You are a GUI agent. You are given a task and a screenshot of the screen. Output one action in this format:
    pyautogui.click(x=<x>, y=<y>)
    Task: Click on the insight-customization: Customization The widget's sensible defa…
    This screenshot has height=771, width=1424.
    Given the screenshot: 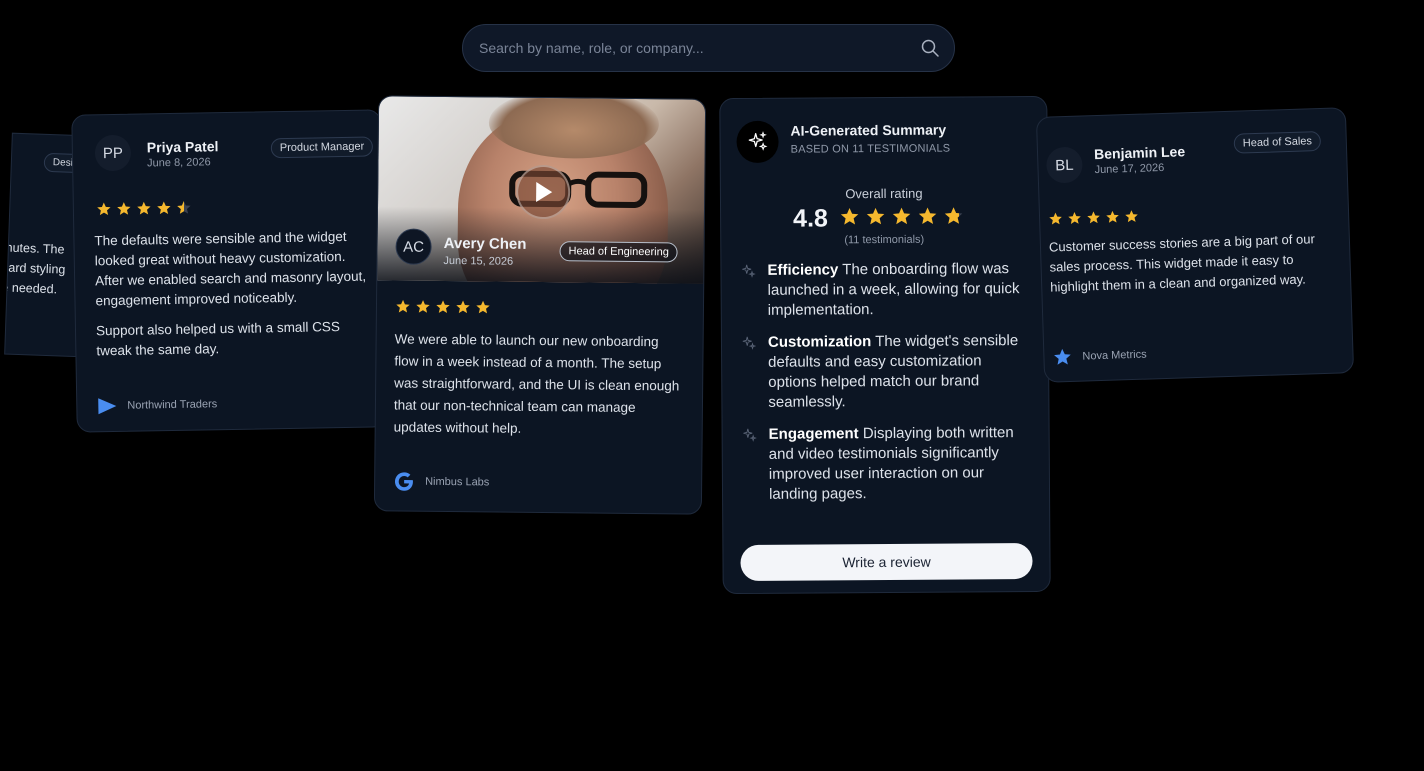 What is the action you would take?
    pyautogui.click(x=887, y=372)
    